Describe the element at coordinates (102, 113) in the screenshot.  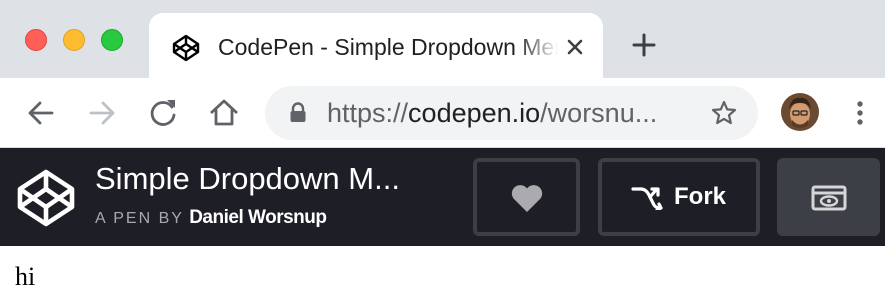
I see `forward-arrow-icon` at that location.